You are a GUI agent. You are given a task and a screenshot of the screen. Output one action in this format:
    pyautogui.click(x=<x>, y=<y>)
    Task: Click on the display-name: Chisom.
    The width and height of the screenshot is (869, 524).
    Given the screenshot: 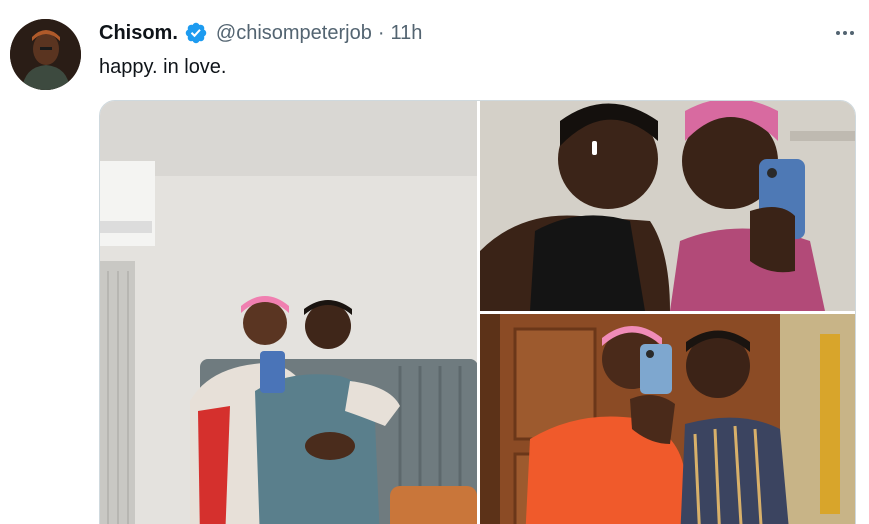 What is the action you would take?
    pyautogui.click(x=138, y=33)
    